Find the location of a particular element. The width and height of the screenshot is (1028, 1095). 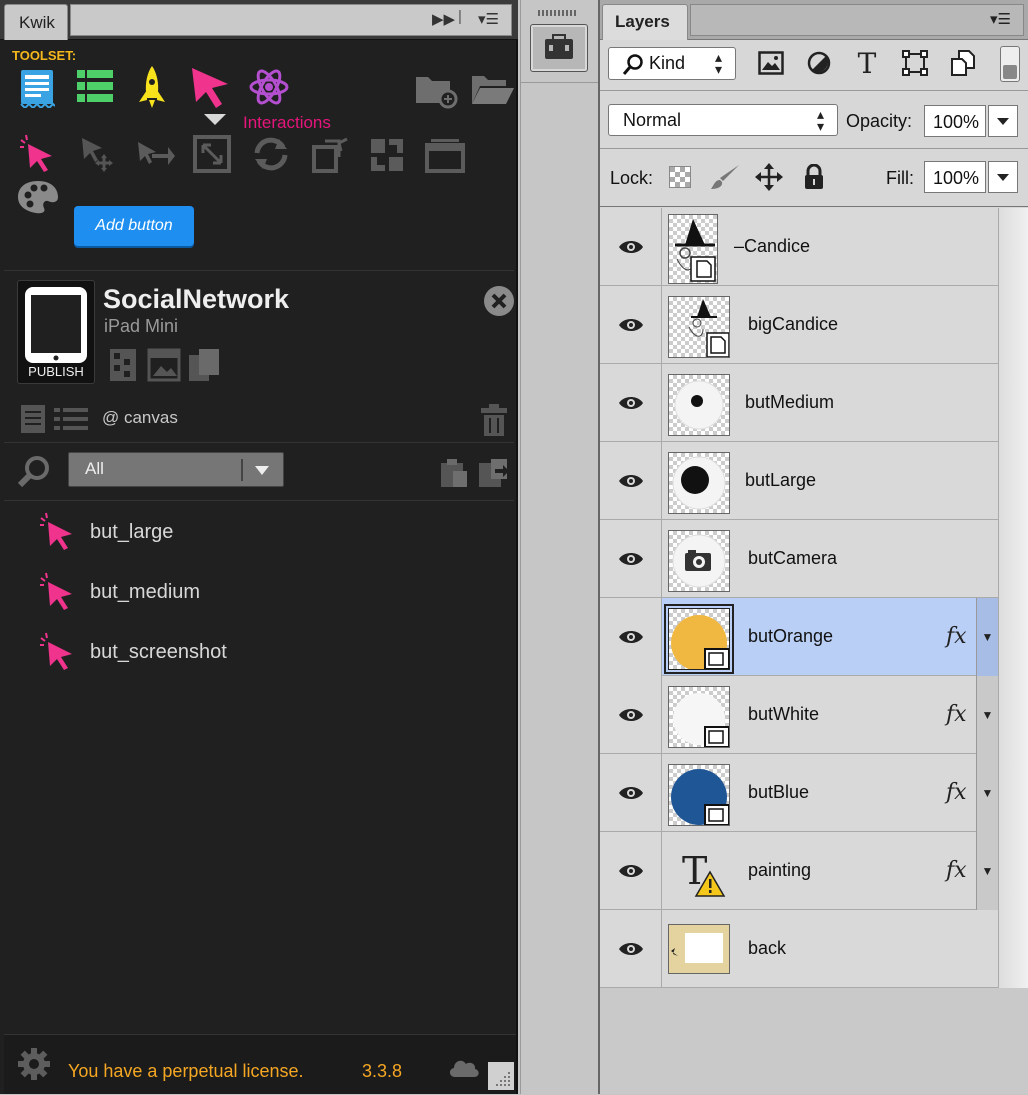

rotate-tool-icon is located at coordinates (271, 154).